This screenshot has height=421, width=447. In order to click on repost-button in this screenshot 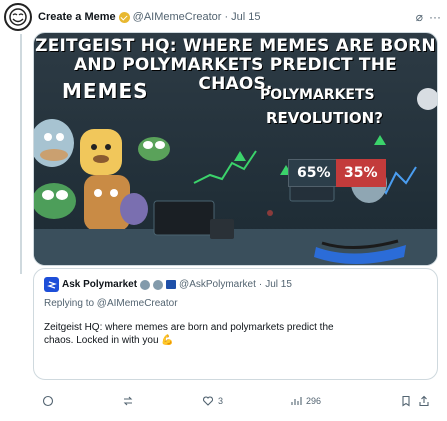, I will do `click(162, 401)`.